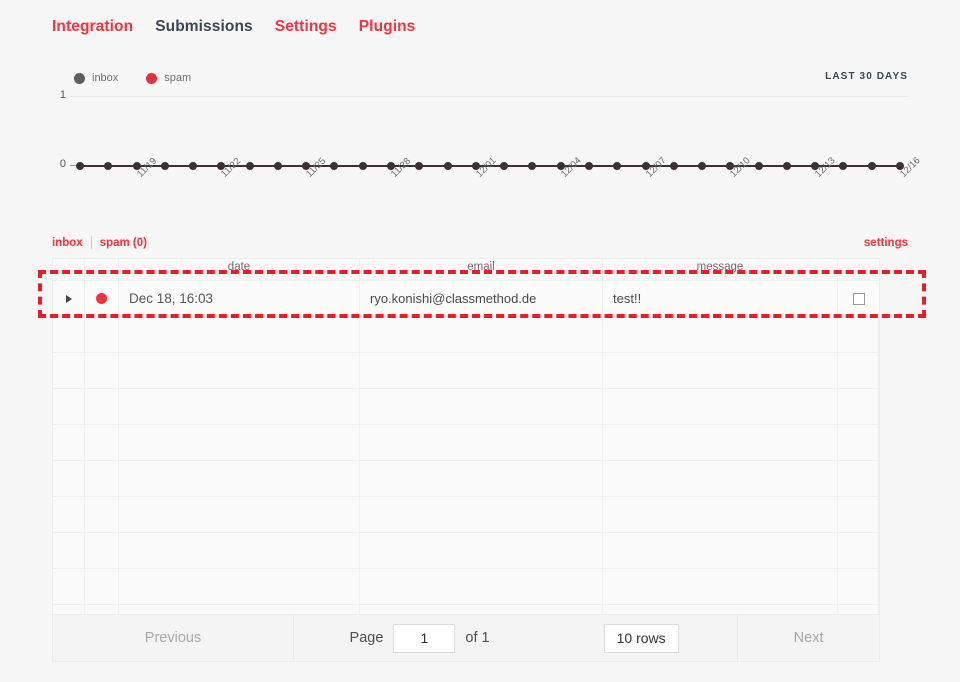  What do you see at coordinates (204, 27) in the screenshot?
I see `nav-item-submissions: Submissions` at bounding box center [204, 27].